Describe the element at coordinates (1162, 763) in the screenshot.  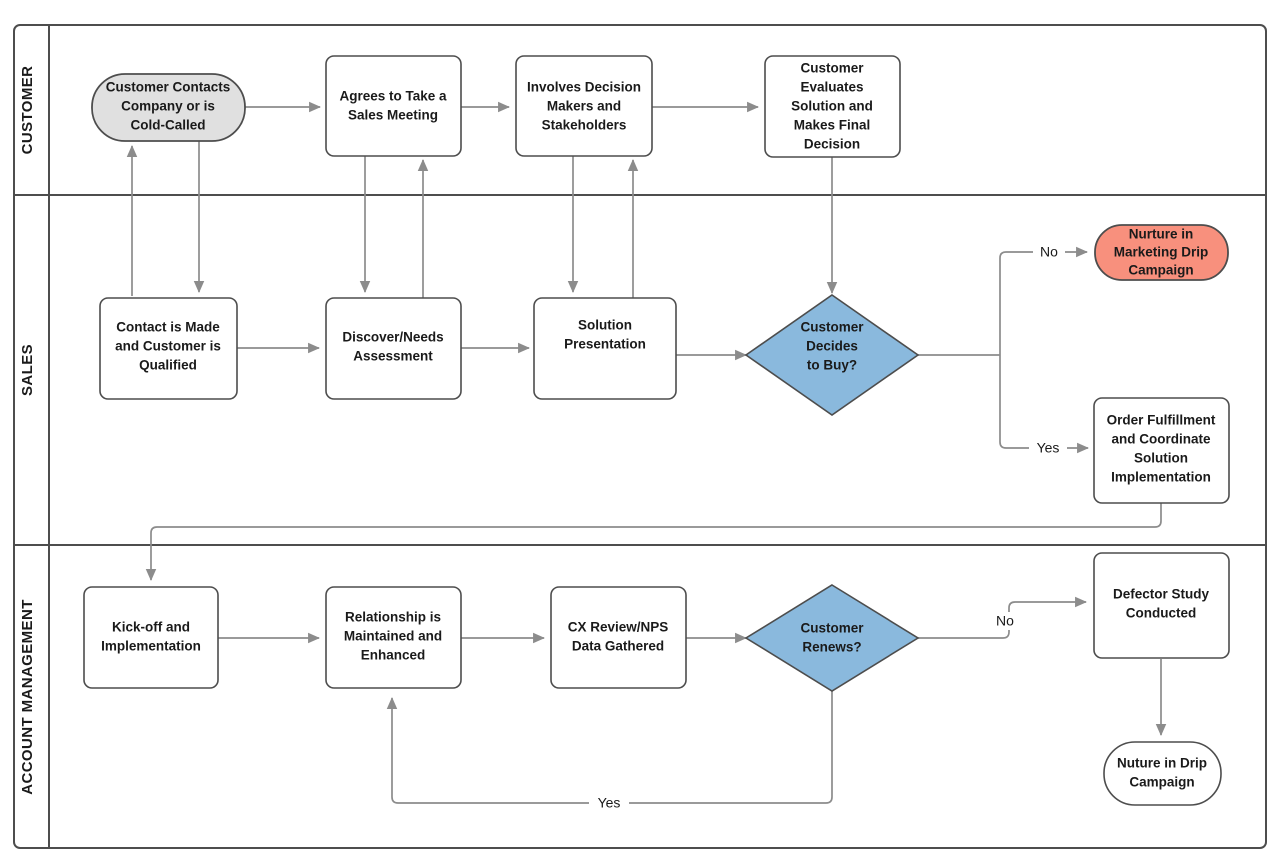
I see `node-label-line-1: Nuture in Drip` at that location.